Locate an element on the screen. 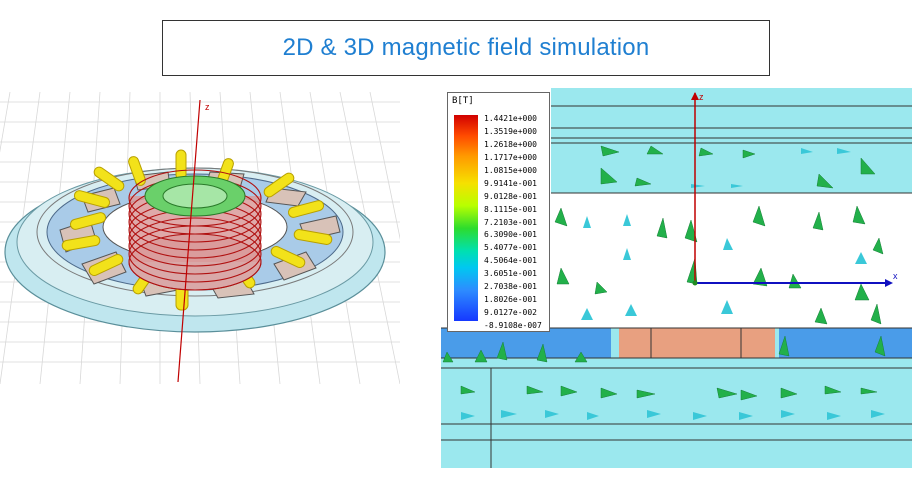 The height and width of the screenshot is (500, 912). title-box: 2D & 3D magnetic field simulation is located at coordinates (466, 48).